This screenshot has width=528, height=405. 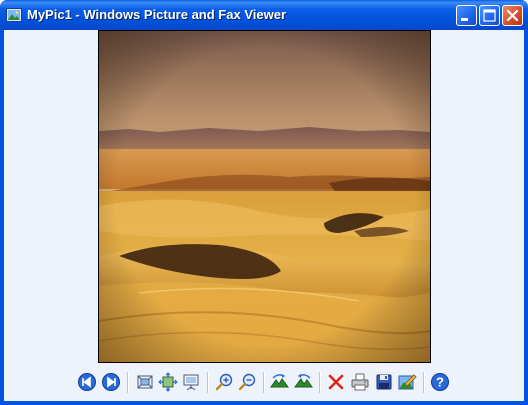 I want to click on edit-button, so click(x=407, y=382).